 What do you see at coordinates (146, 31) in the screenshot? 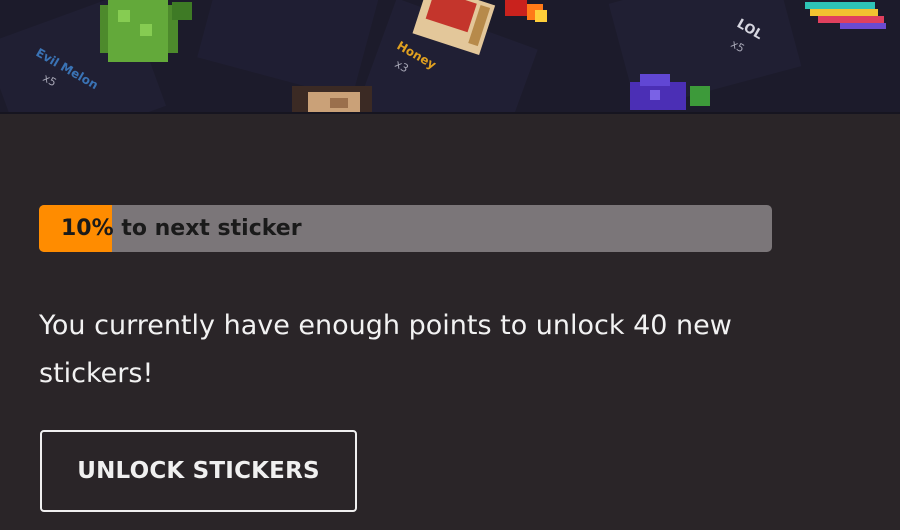
I see `pixel-melon-icon` at bounding box center [146, 31].